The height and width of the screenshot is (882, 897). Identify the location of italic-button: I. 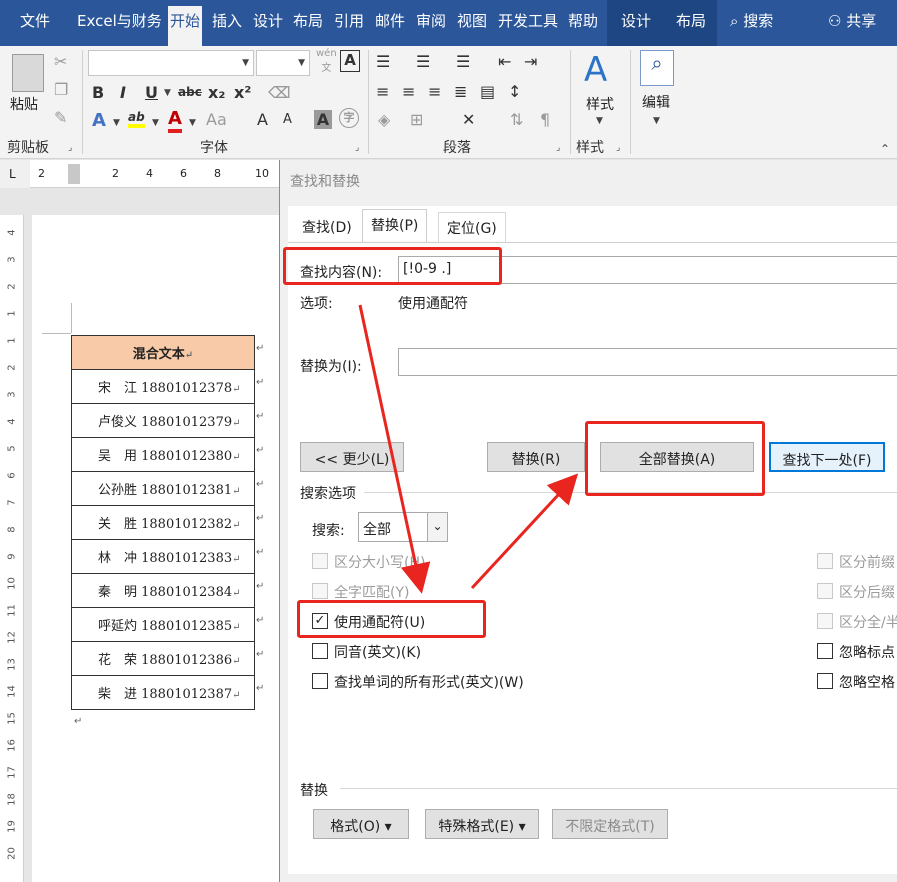
(123, 92).